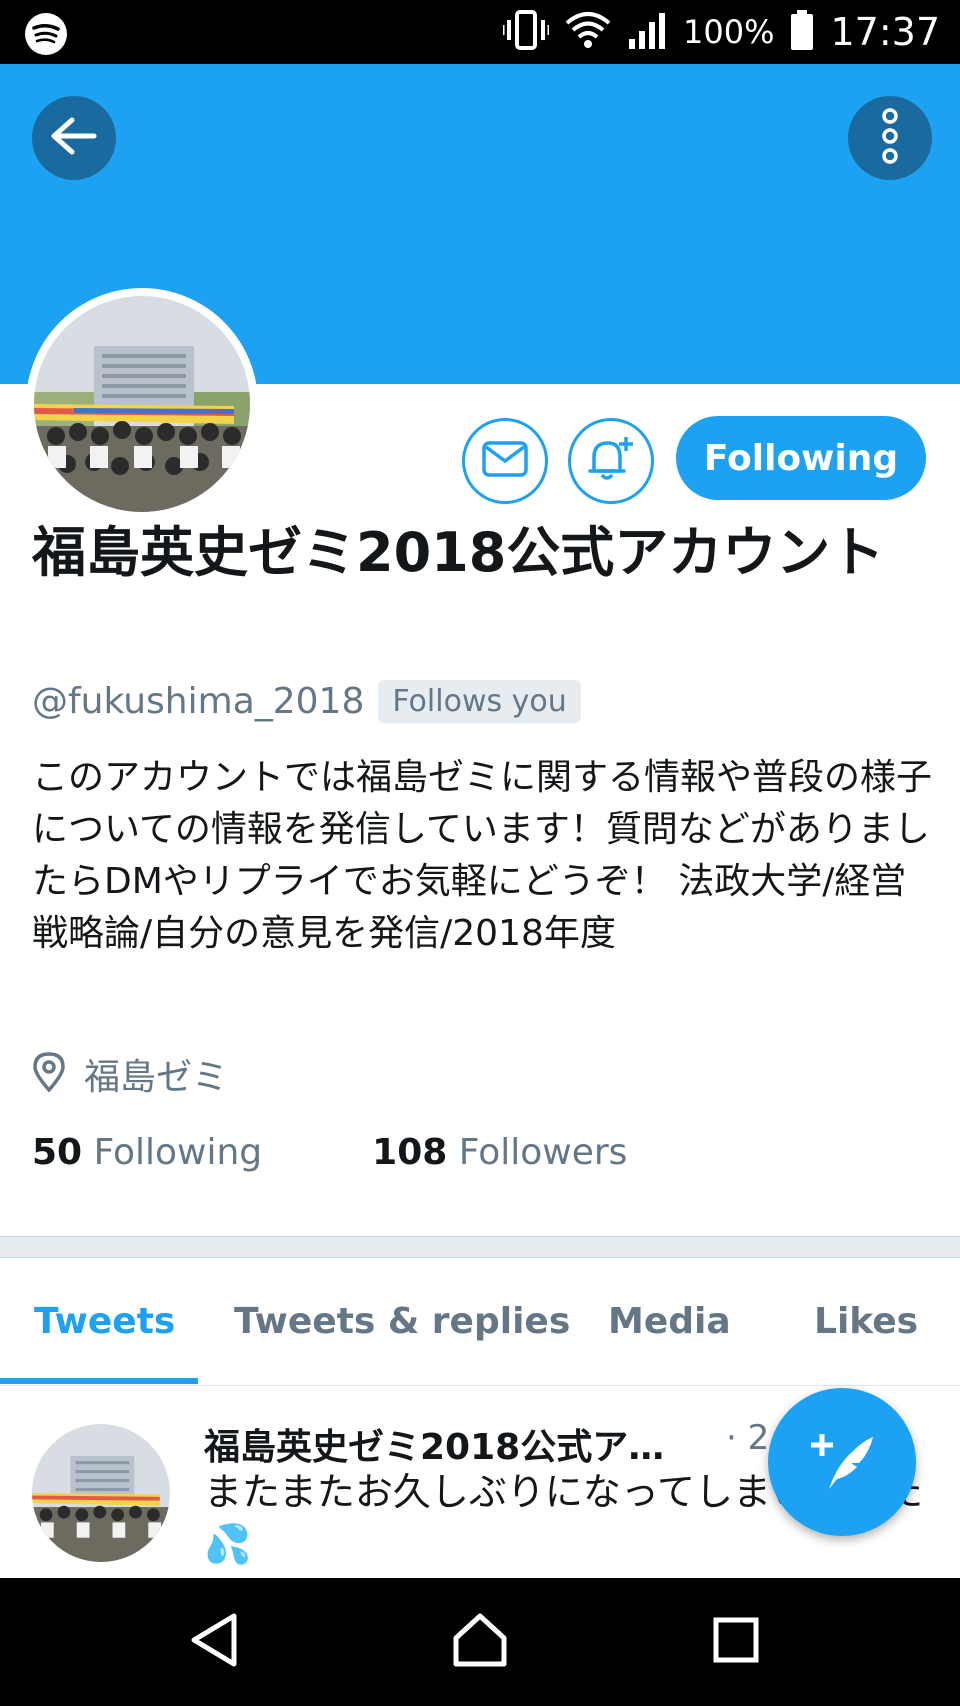  What do you see at coordinates (46, 34) in the screenshot?
I see `spotify-icon` at bounding box center [46, 34].